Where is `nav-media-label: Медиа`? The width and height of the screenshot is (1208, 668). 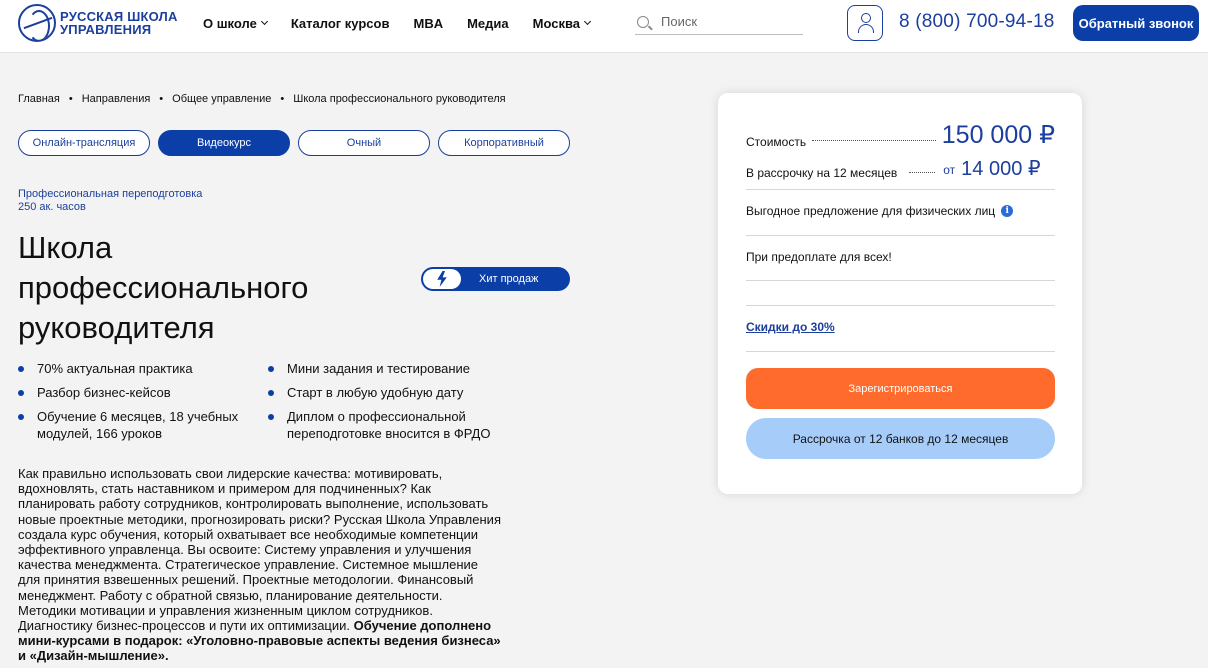 nav-media-label: Медиа is located at coordinates (488, 23).